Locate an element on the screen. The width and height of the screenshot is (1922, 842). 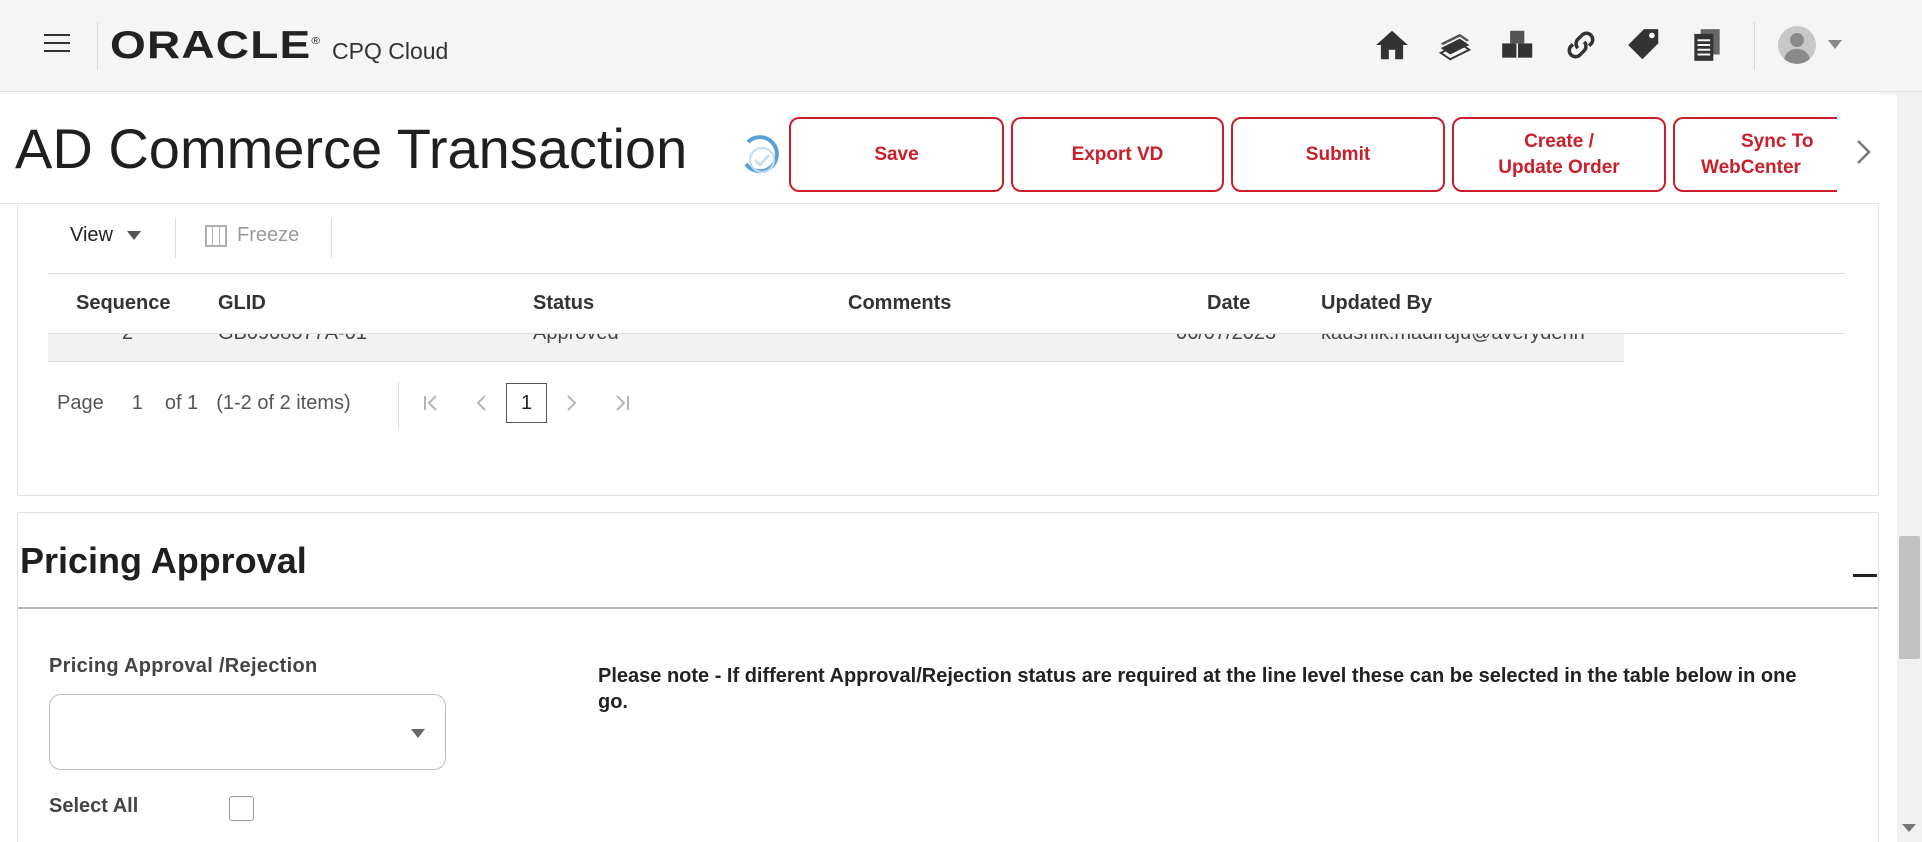
boxes-icon is located at coordinates (1517, 45).